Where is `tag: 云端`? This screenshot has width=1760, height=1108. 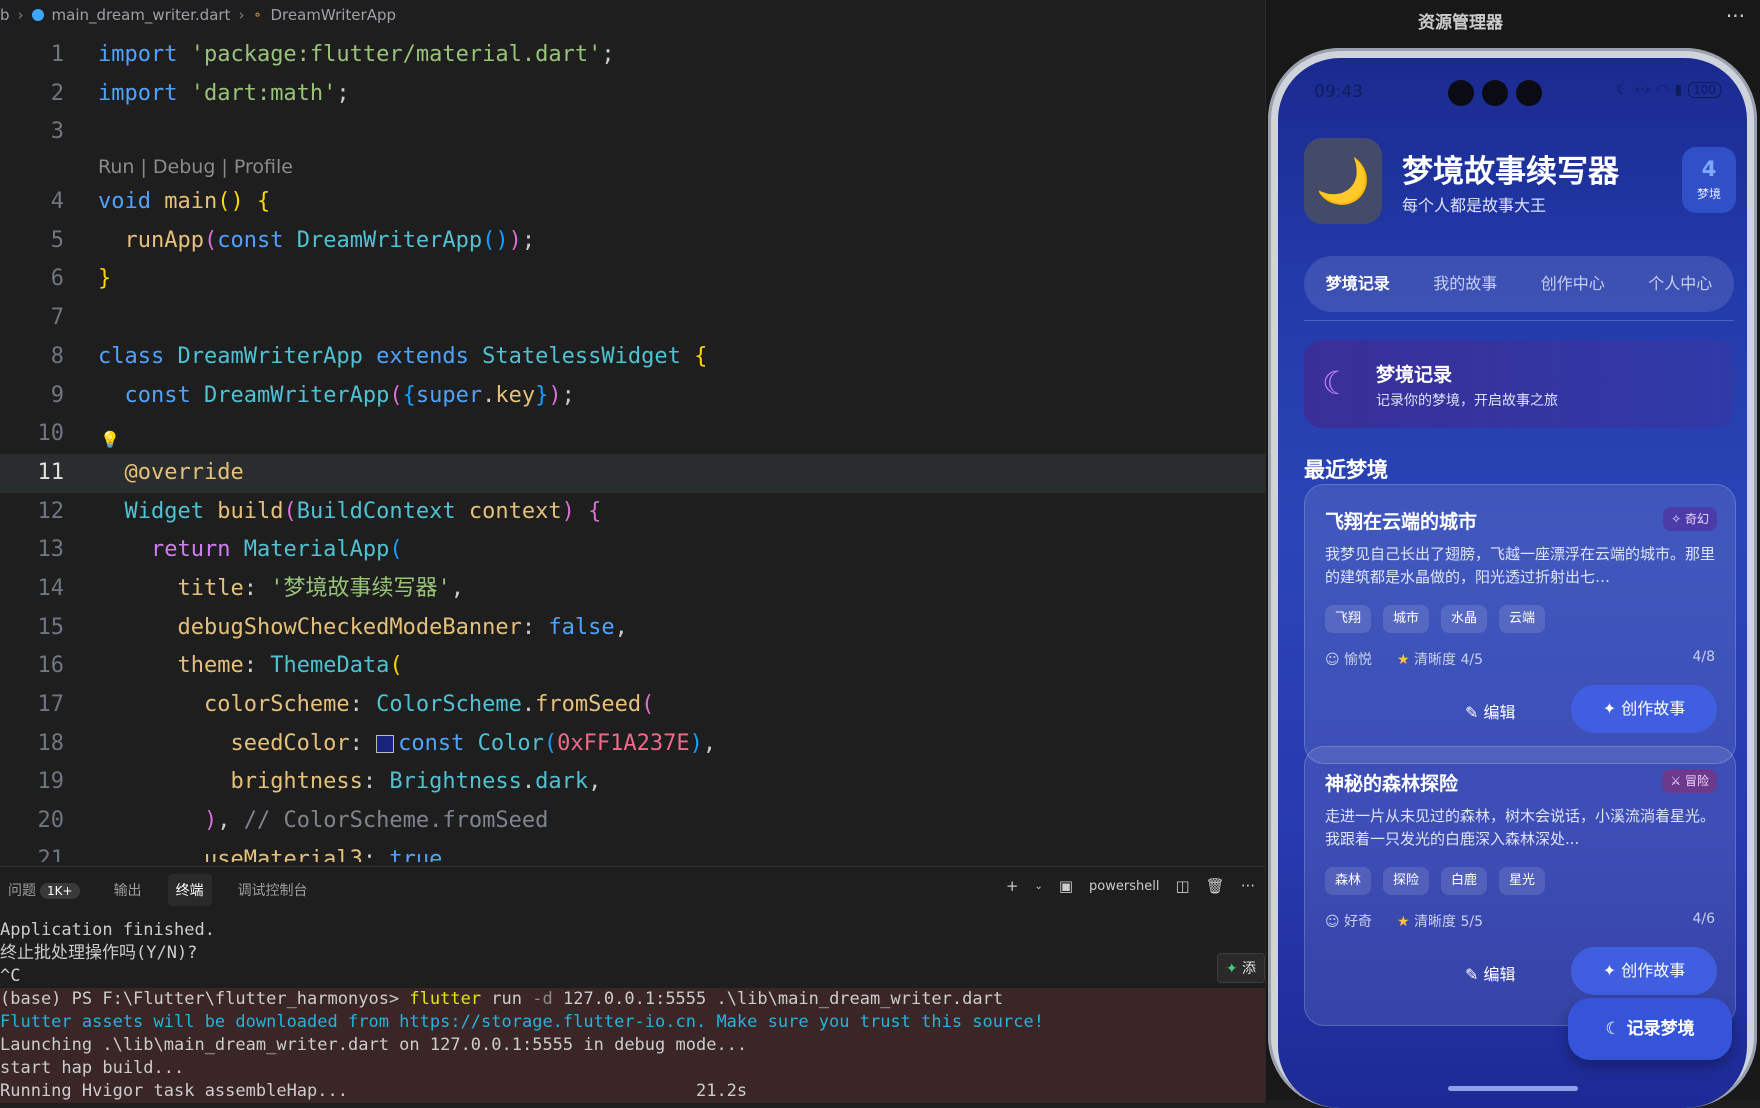 tag: 云端 is located at coordinates (1522, 619).